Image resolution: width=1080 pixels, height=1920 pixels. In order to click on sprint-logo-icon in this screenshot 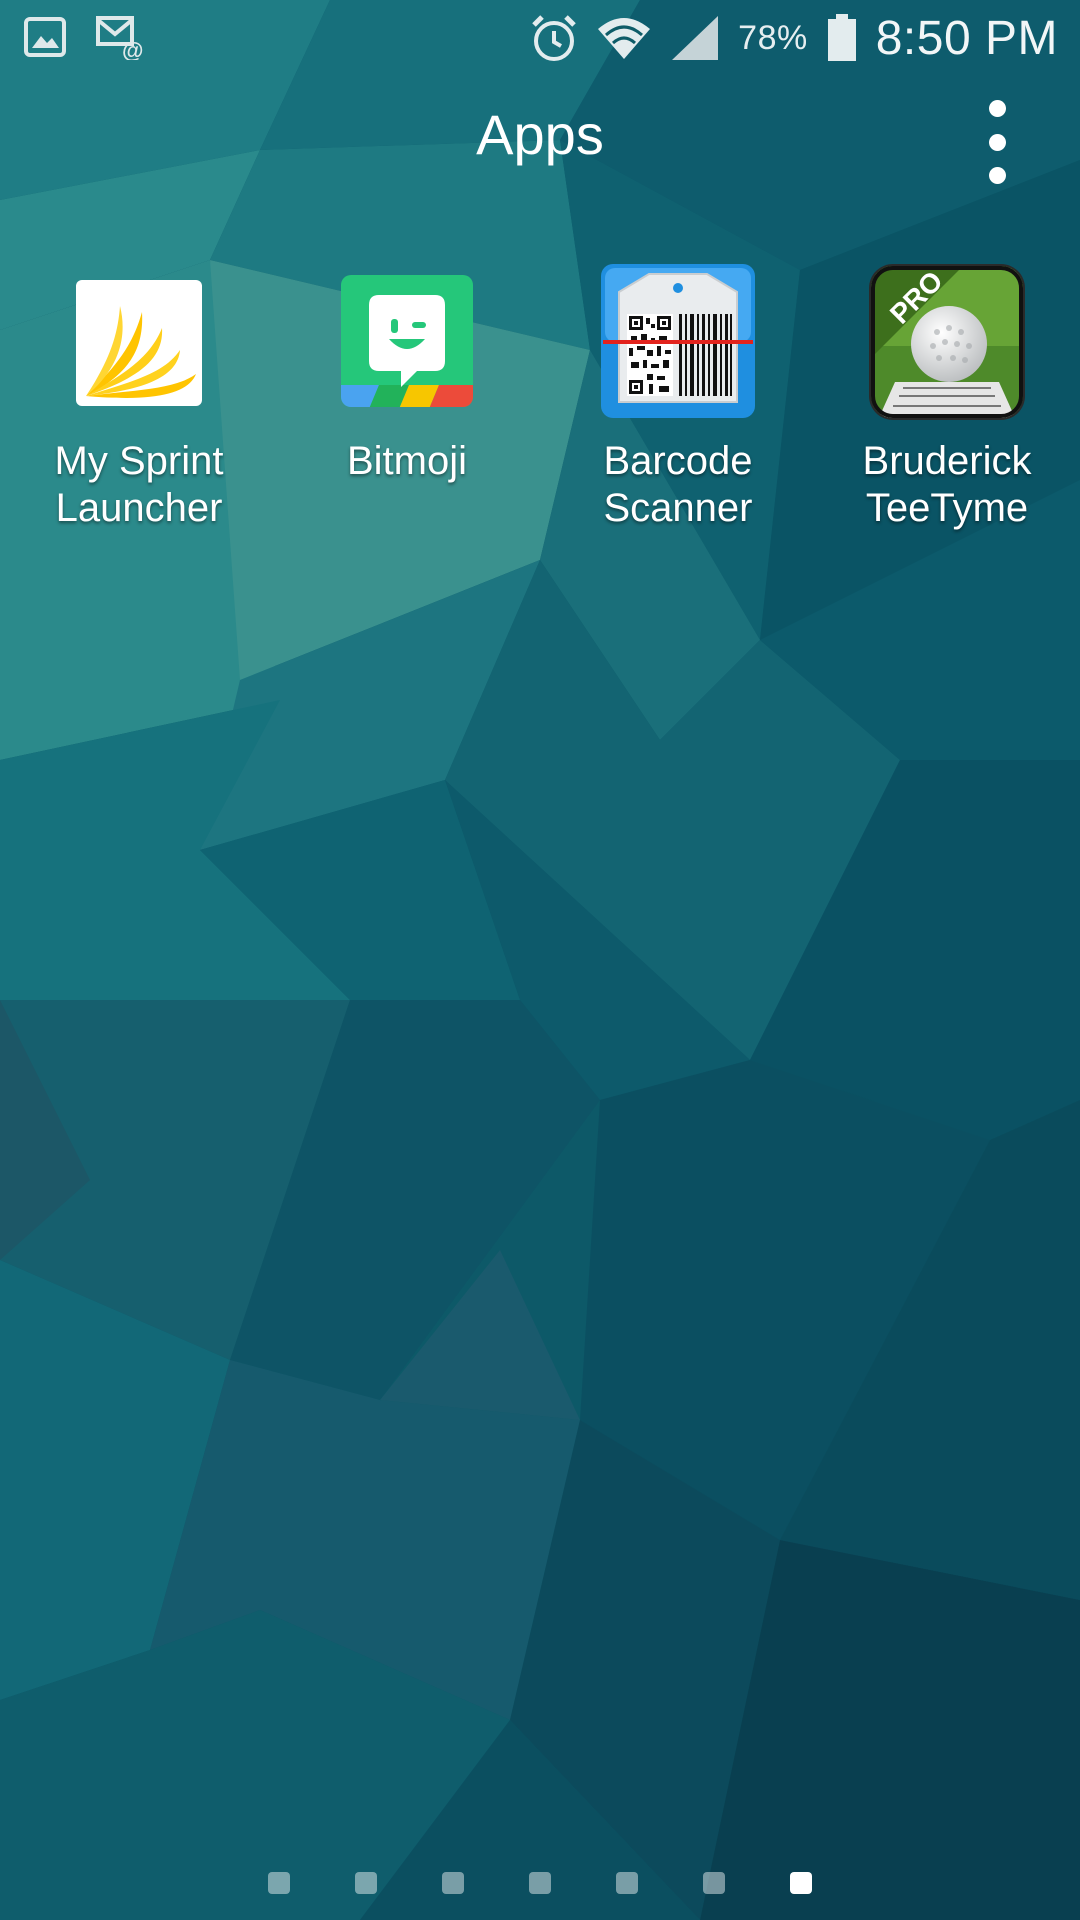, I will do `click(139, 343)`.